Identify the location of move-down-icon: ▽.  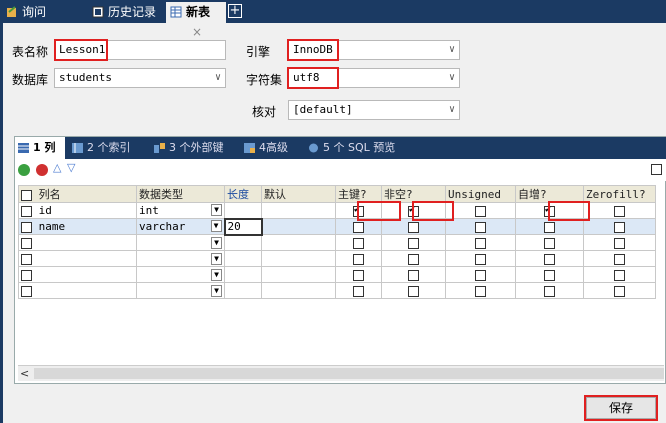
(71, 167).